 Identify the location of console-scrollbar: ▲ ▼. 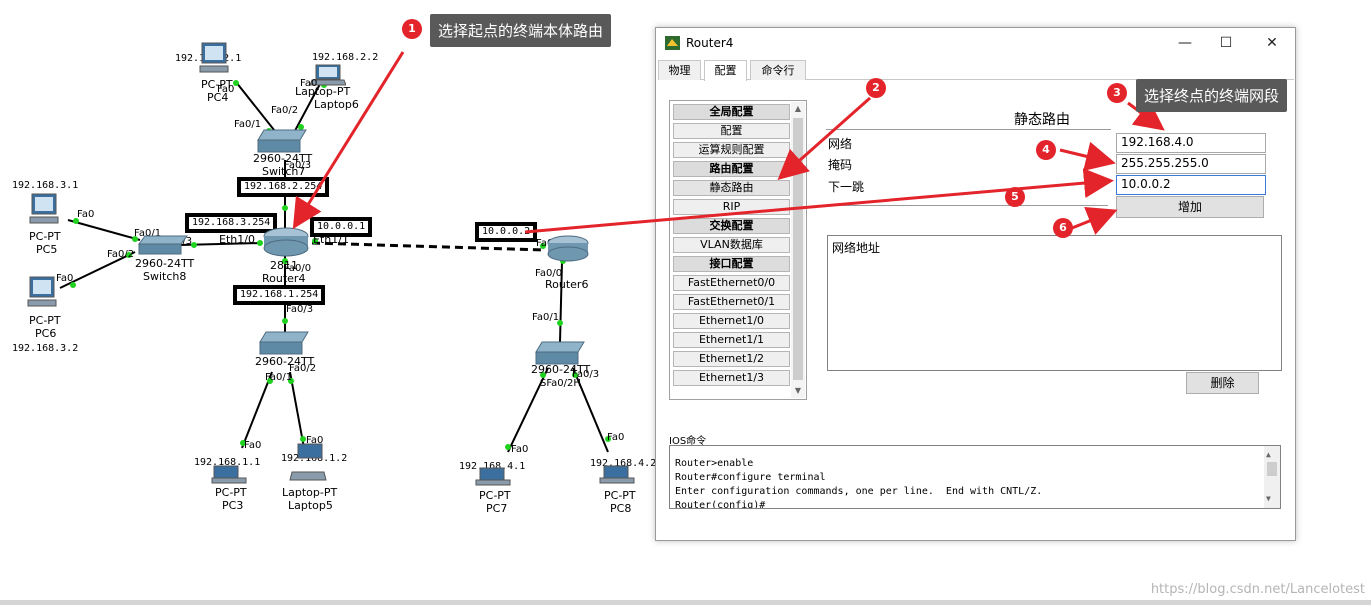
(1272, 477).